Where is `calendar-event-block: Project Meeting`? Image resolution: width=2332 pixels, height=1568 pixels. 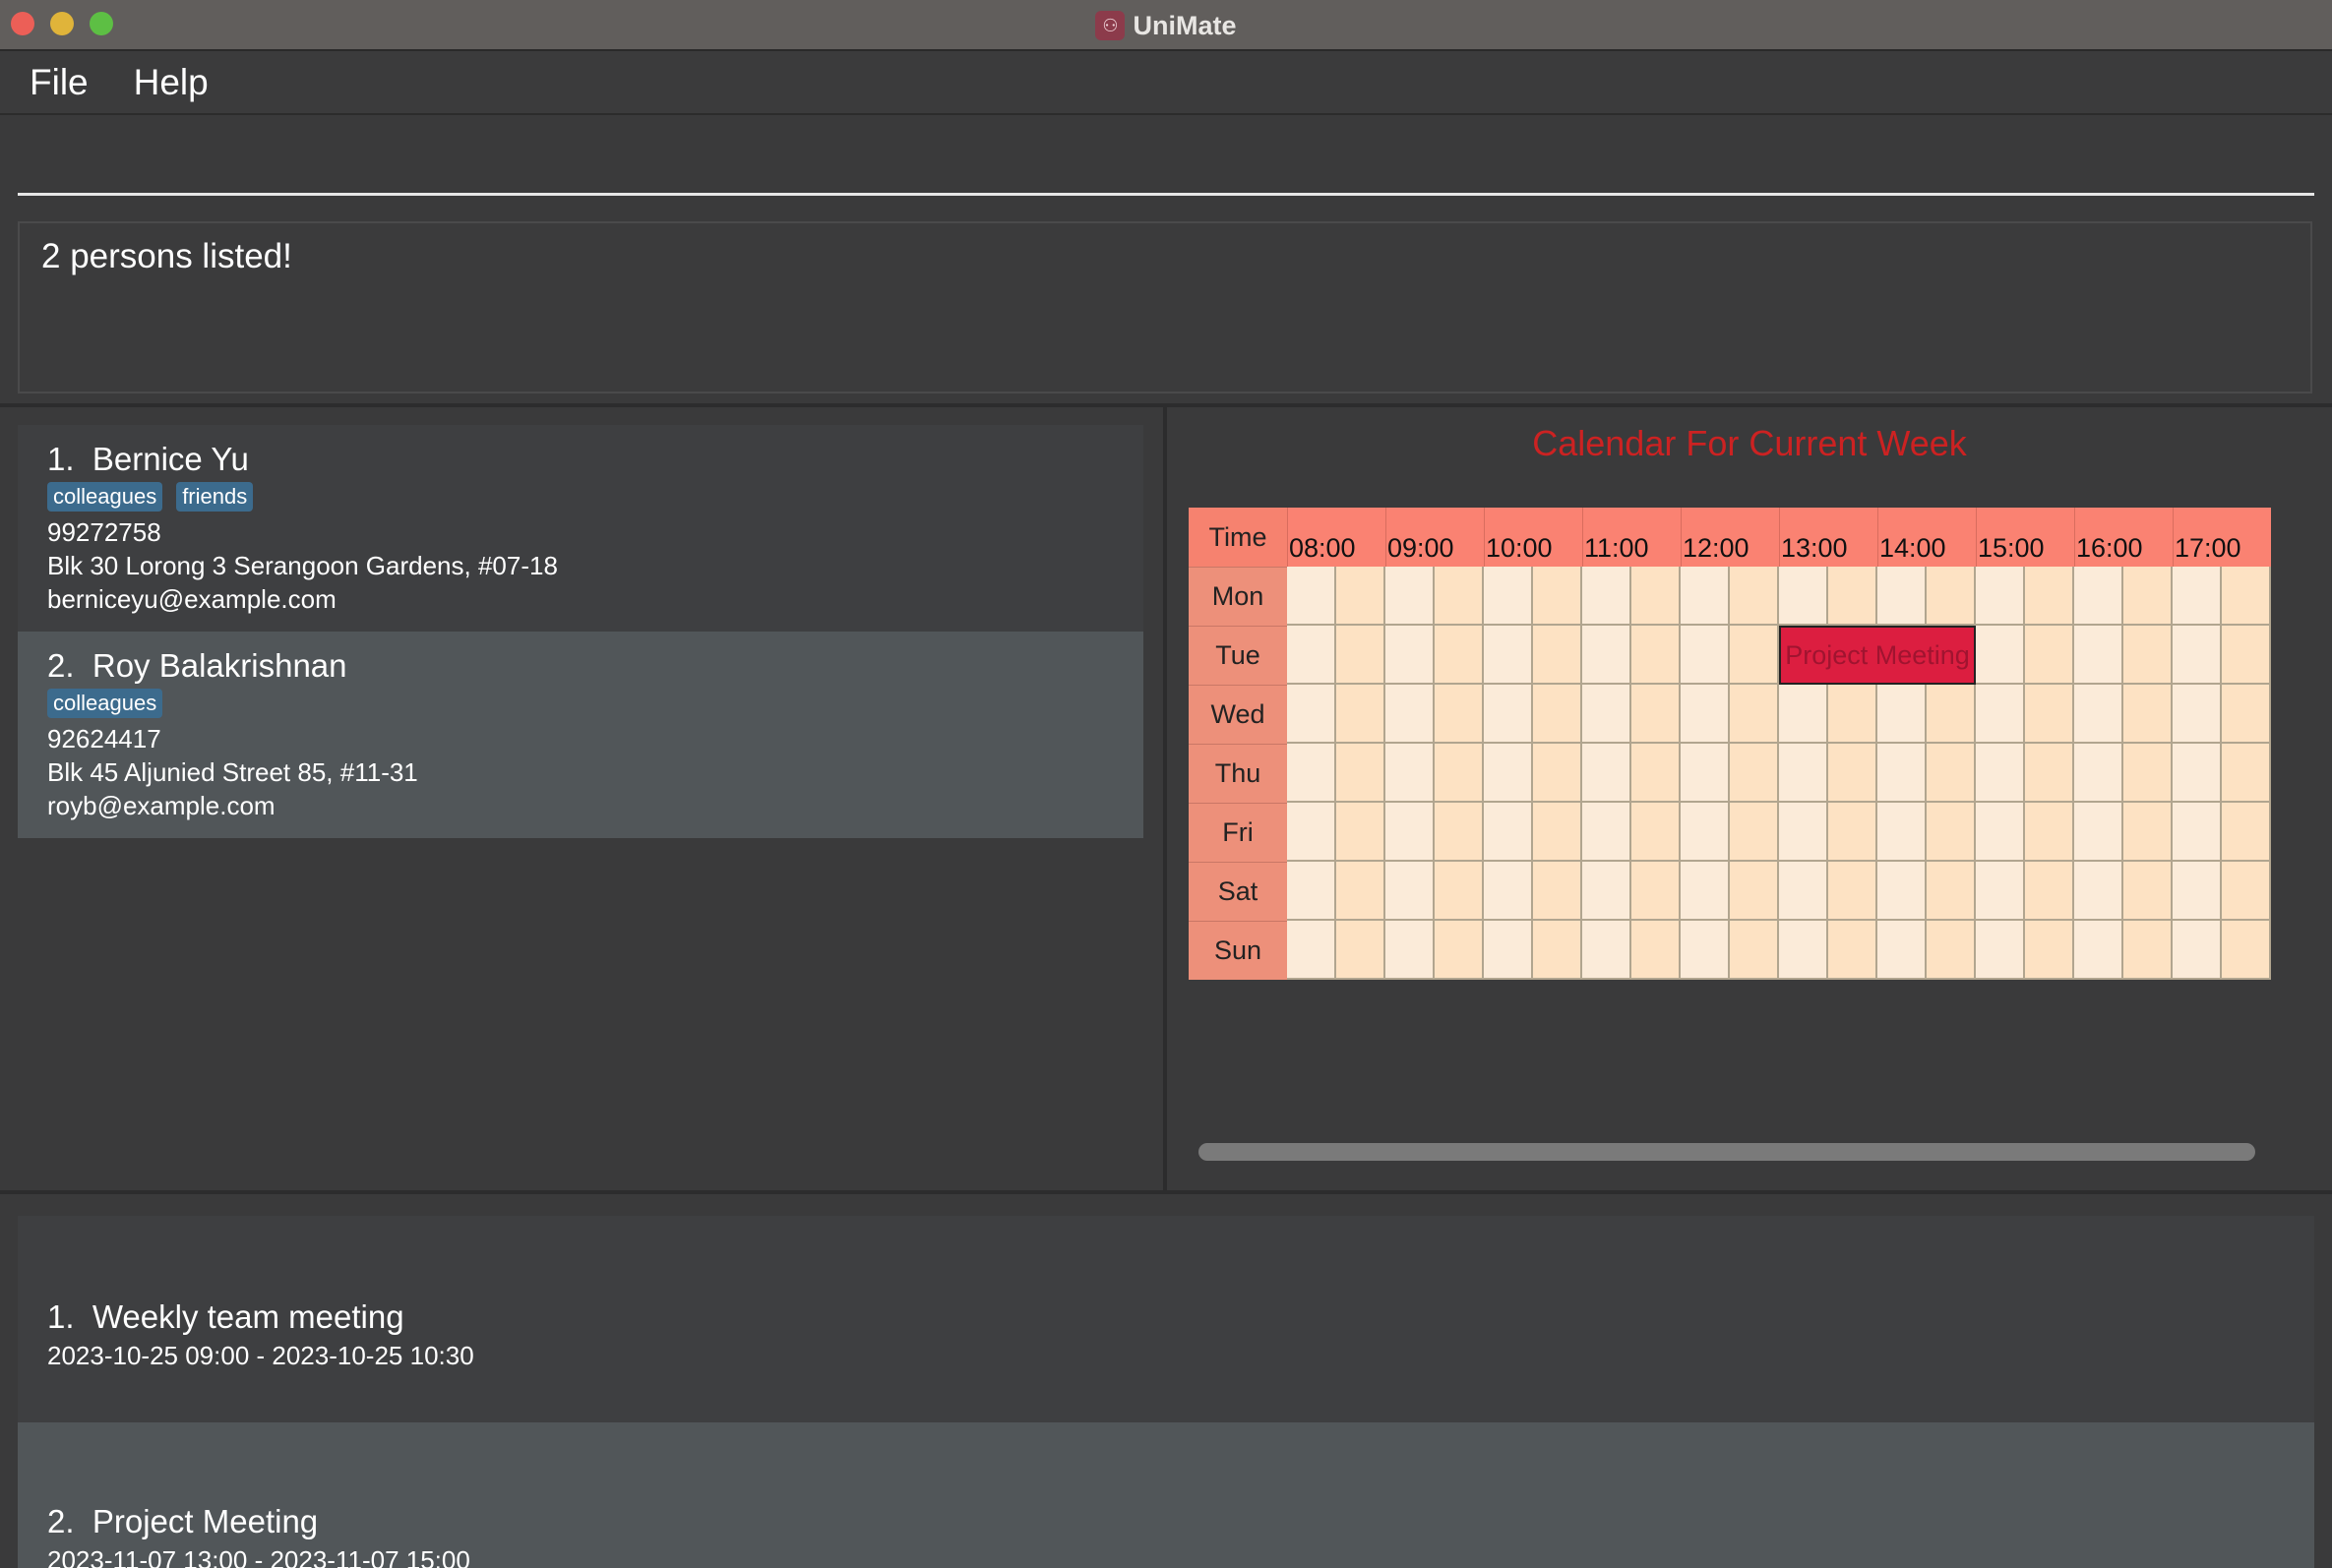
calendar-event-block: Project Meeting is located at coordinates (1877, 656).